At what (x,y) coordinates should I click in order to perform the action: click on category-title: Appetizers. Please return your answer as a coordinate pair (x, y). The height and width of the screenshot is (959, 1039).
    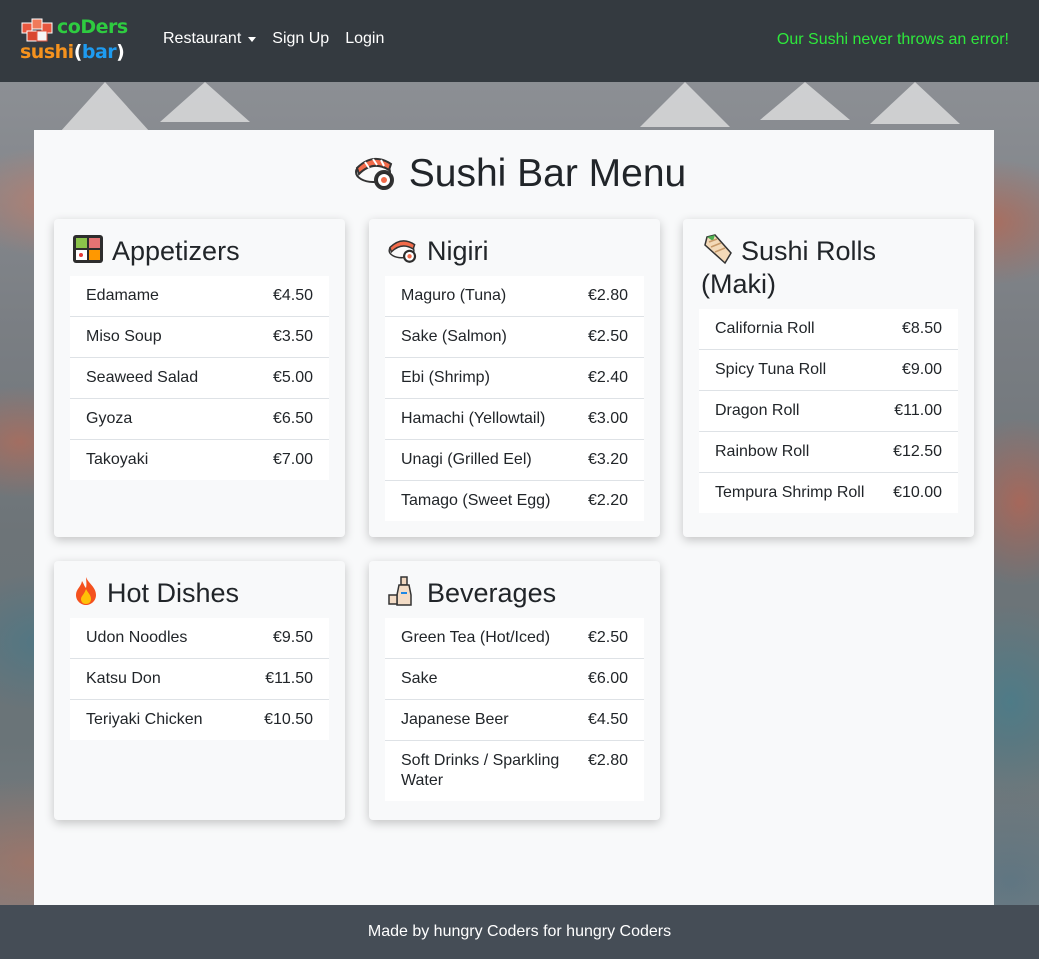
    Looking at the image, I should click on (199, 243).